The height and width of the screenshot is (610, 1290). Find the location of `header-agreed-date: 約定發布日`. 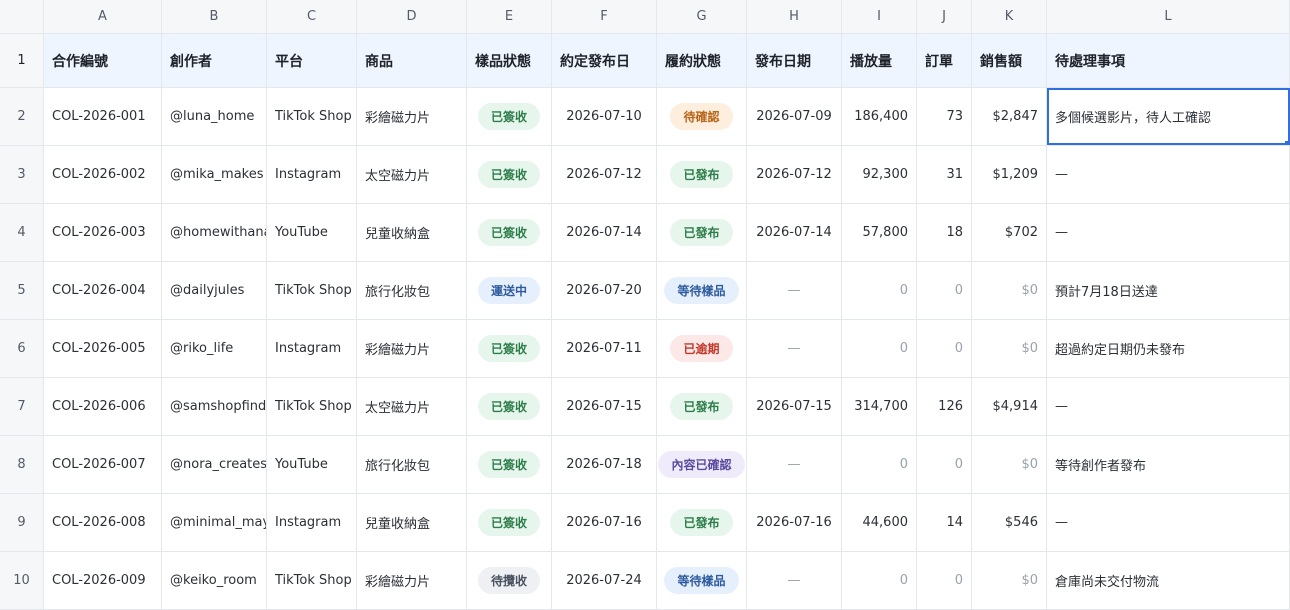

header-agreed-date: 約定發布日 is located at coordinates (604, 60).